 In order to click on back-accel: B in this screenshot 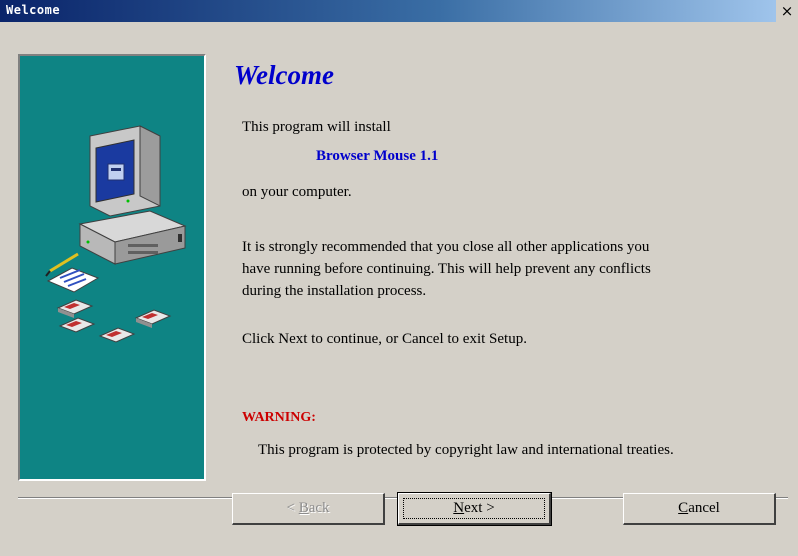, I will do `click(303, 508)`.